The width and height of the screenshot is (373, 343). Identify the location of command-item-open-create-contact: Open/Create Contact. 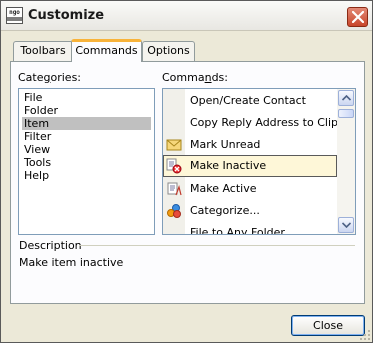
(250, 101).